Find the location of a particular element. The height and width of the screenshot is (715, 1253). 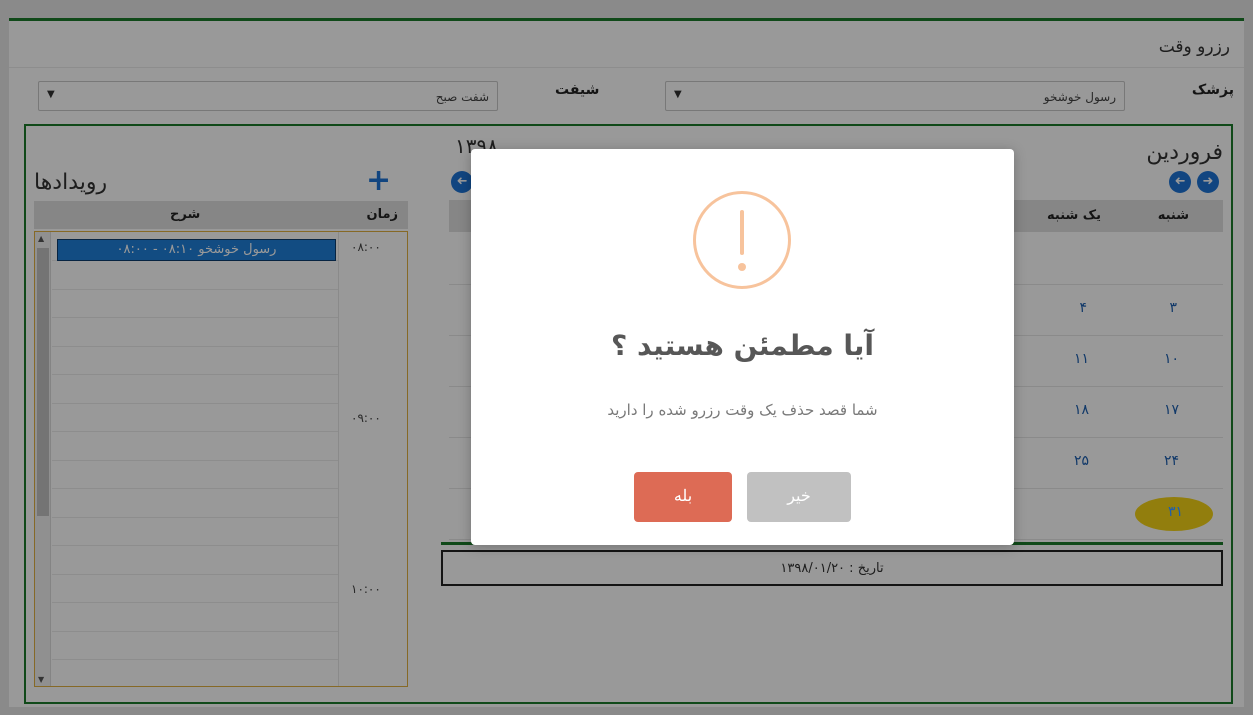

dialog-message: شما قصد حذف یک وقت رزرو شده را دارید is located at coordinates (742, 410).